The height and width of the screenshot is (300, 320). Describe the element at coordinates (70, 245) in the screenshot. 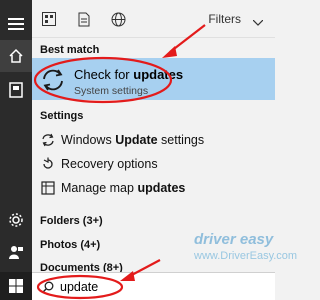

I see `photos-group: Photos (4+)` at that location.